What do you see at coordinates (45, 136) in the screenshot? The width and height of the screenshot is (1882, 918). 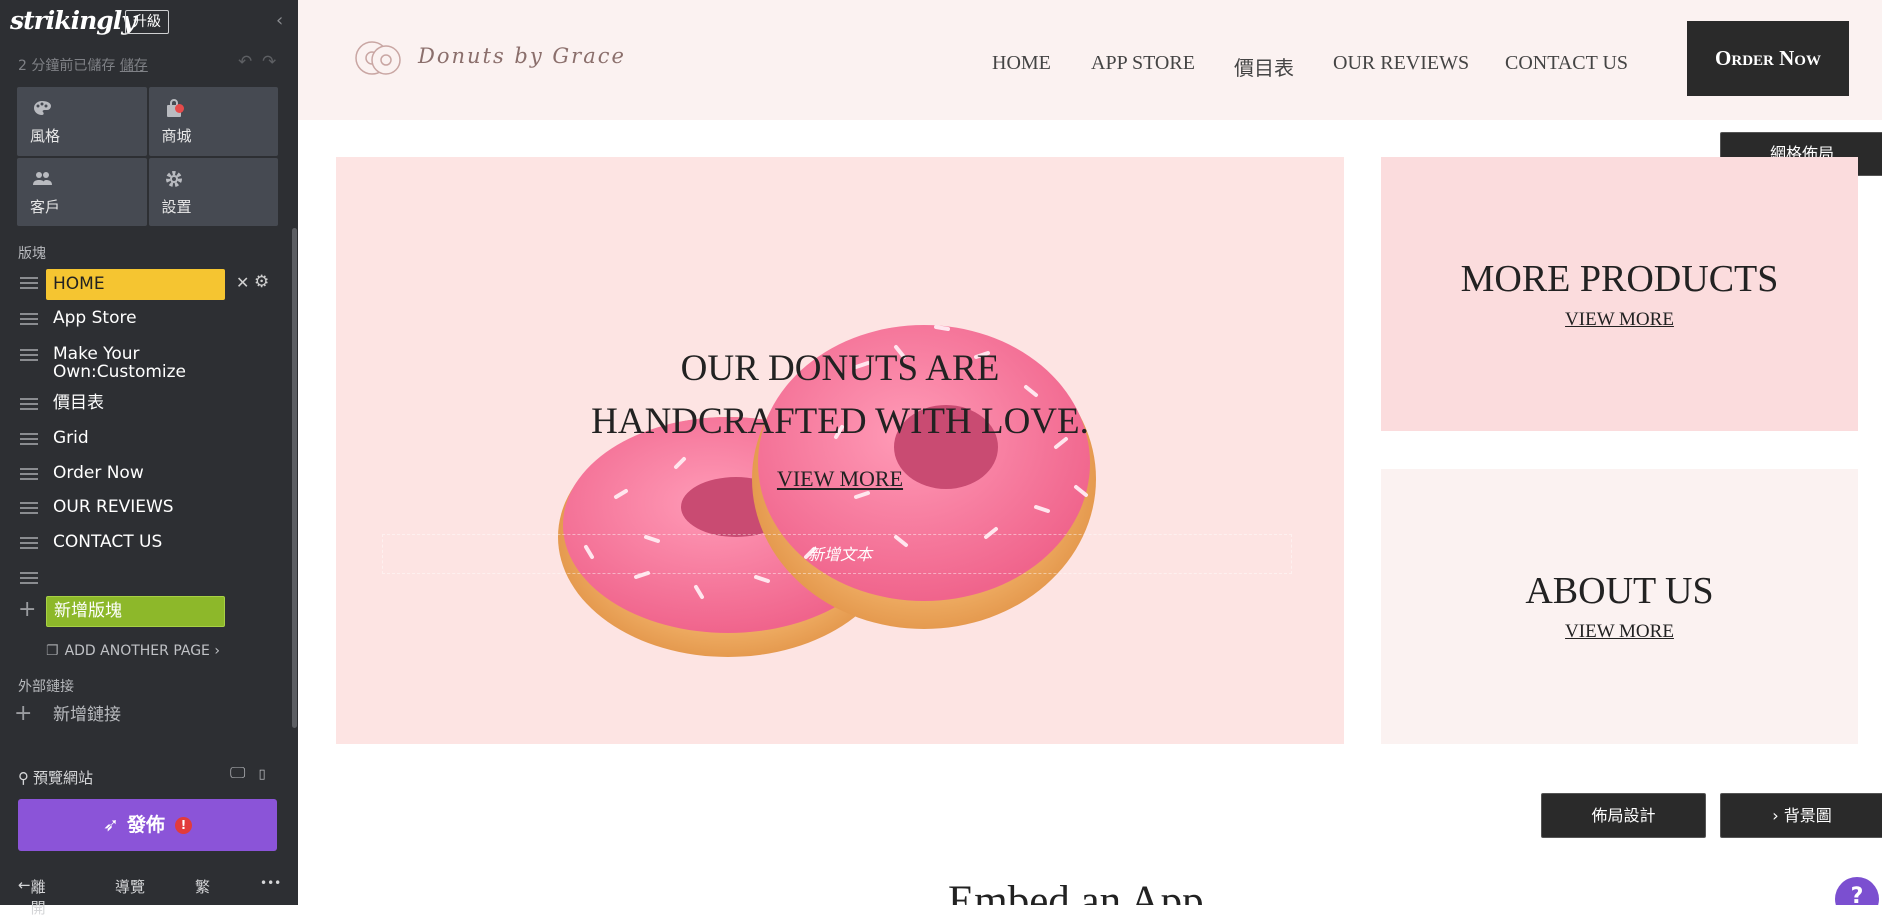 I see `tile-label: 風格` at bounding box center [45, 136].